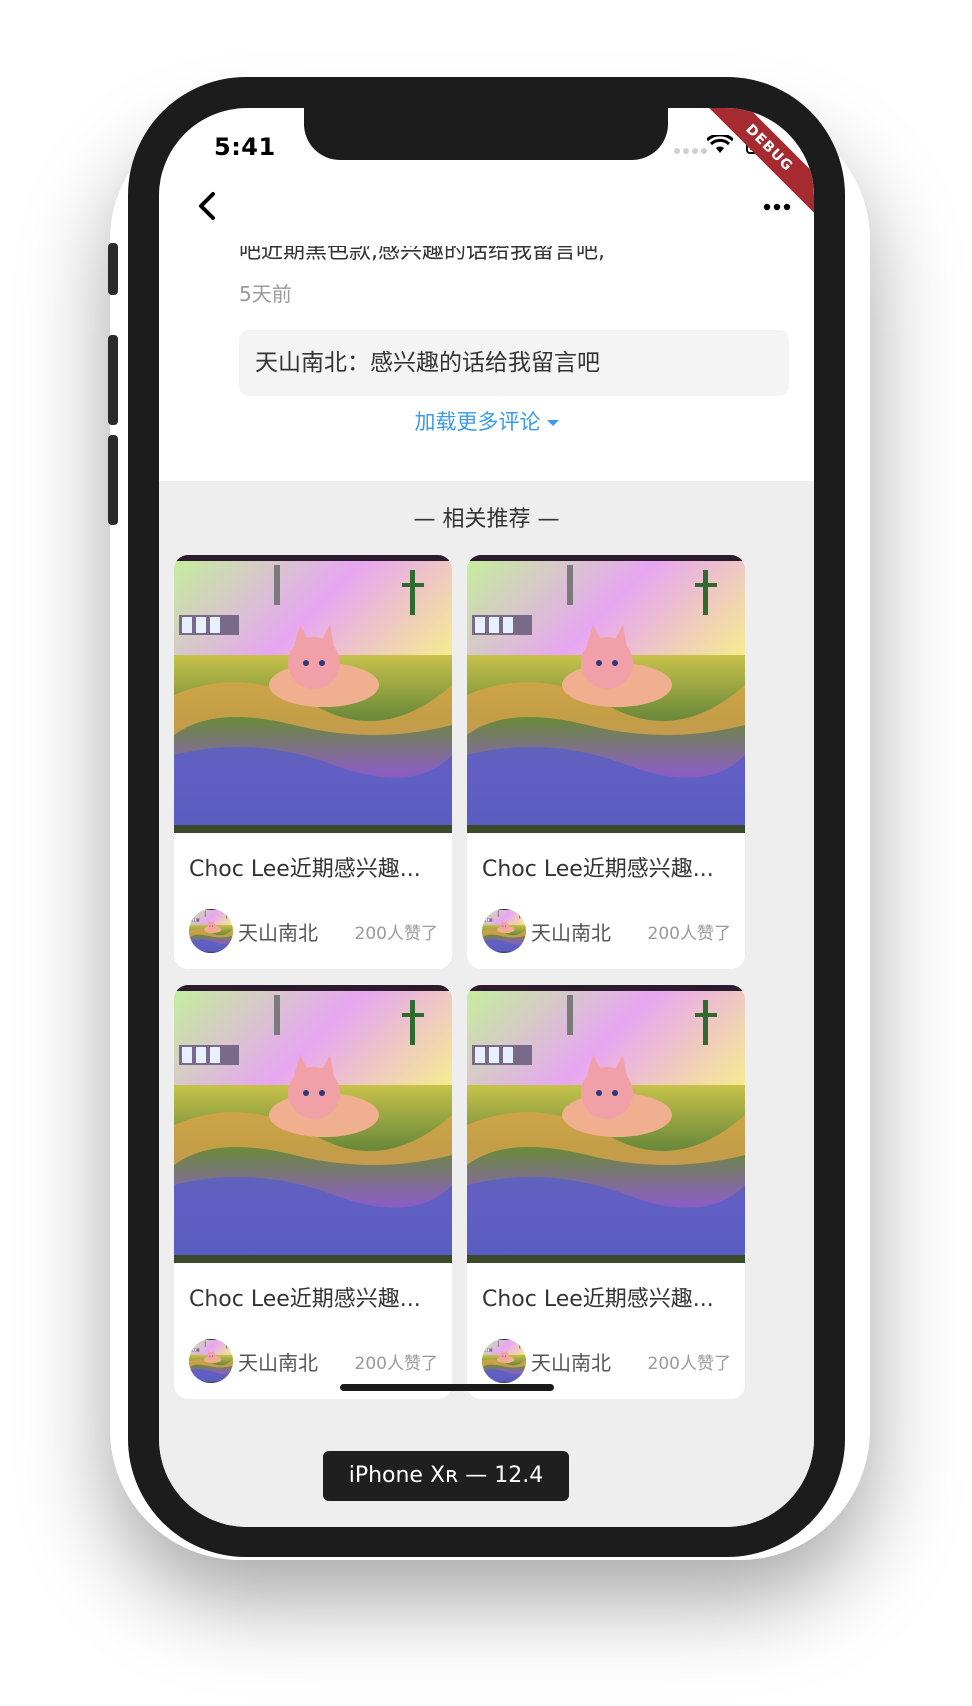 This screenshot has width=972, height=1706. What do you see at coordinates (486, 519) in the screenshot?
I see `recommend-title: — 相关推荐 —` at bounding box center [486, 519].